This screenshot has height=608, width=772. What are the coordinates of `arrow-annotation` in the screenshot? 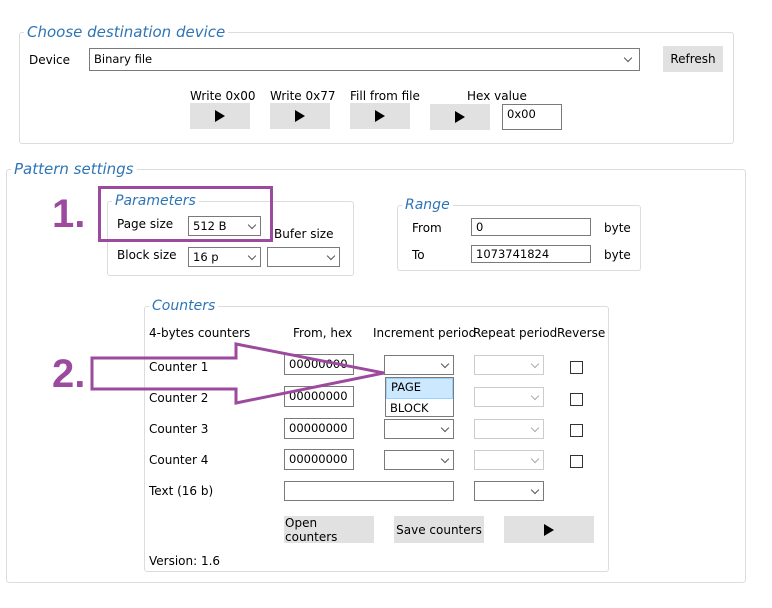 It's located at (237, 373).